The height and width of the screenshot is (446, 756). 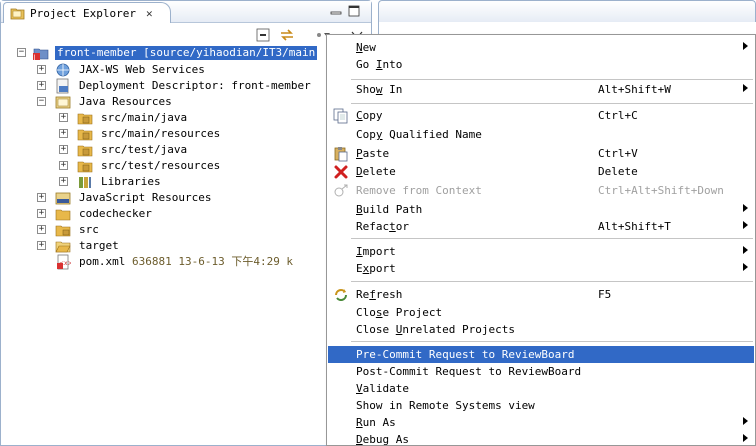 I want to click on refresh-icon, so click(x=341, y=295).